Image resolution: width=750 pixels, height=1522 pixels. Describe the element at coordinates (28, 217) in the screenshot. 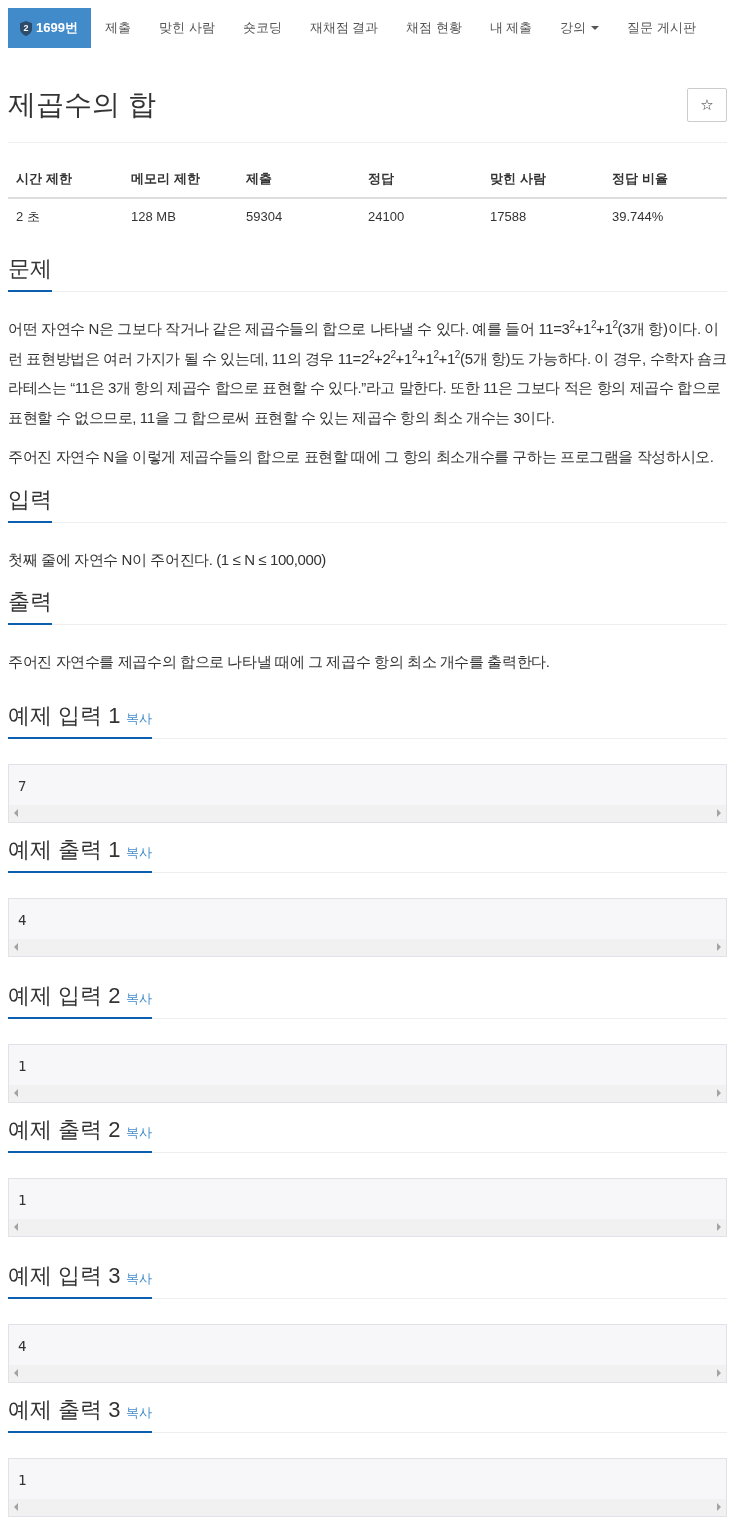

I see `table-cell-text: 2 초` at that location.